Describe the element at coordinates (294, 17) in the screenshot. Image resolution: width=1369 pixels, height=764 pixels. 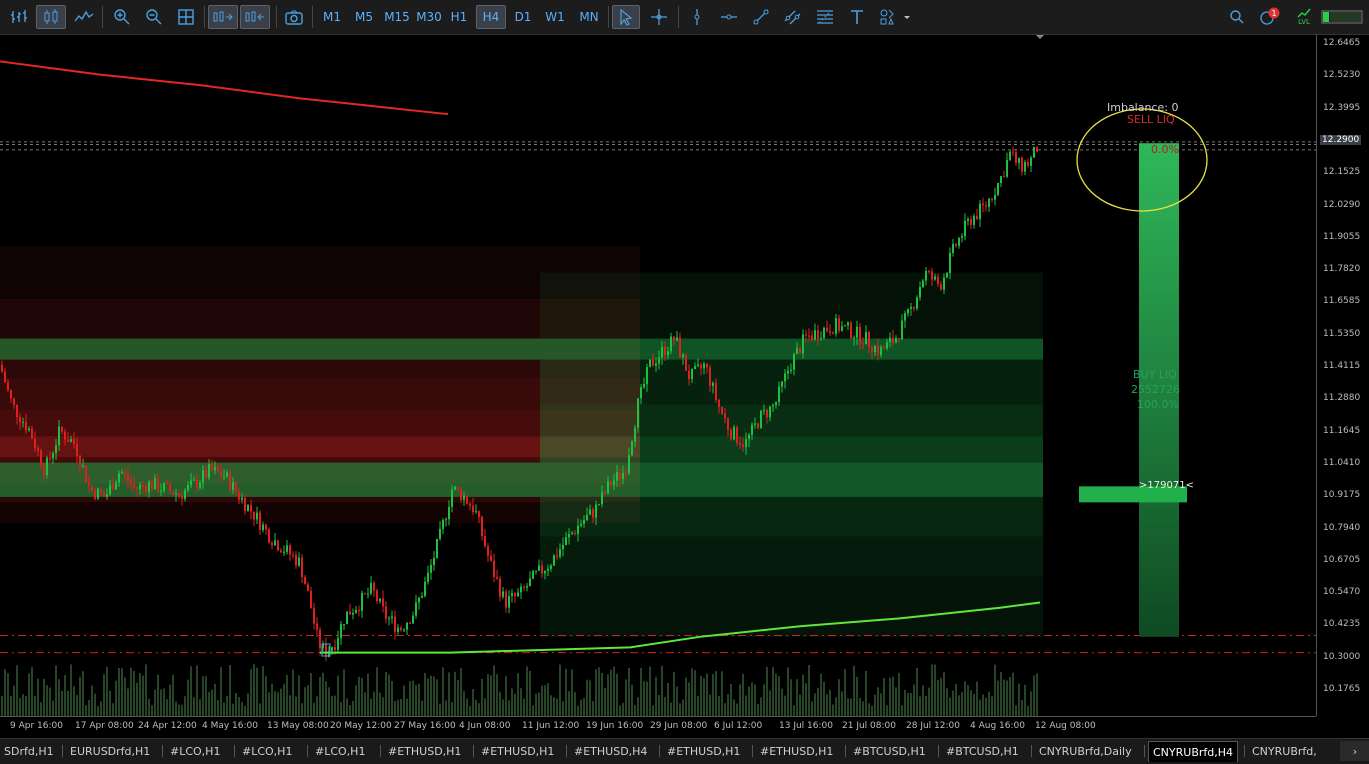
I see `screenshot-icon` at that location.